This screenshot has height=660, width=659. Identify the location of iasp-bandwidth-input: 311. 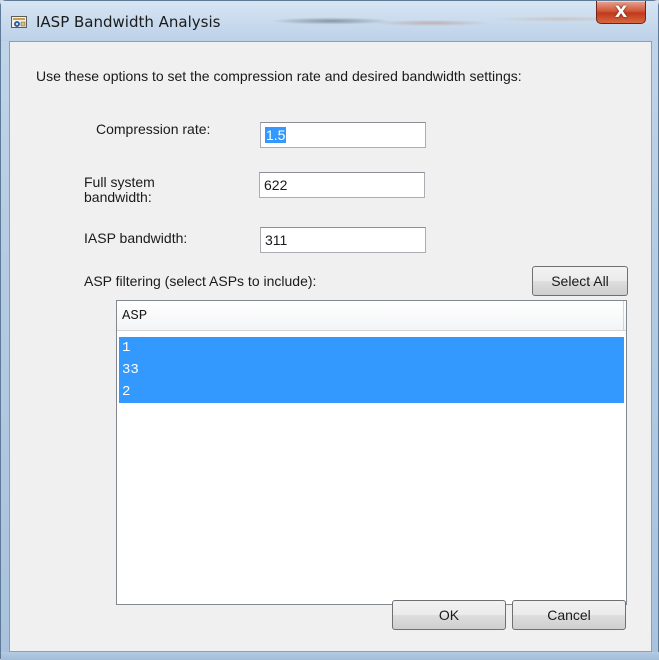
(343, 240).